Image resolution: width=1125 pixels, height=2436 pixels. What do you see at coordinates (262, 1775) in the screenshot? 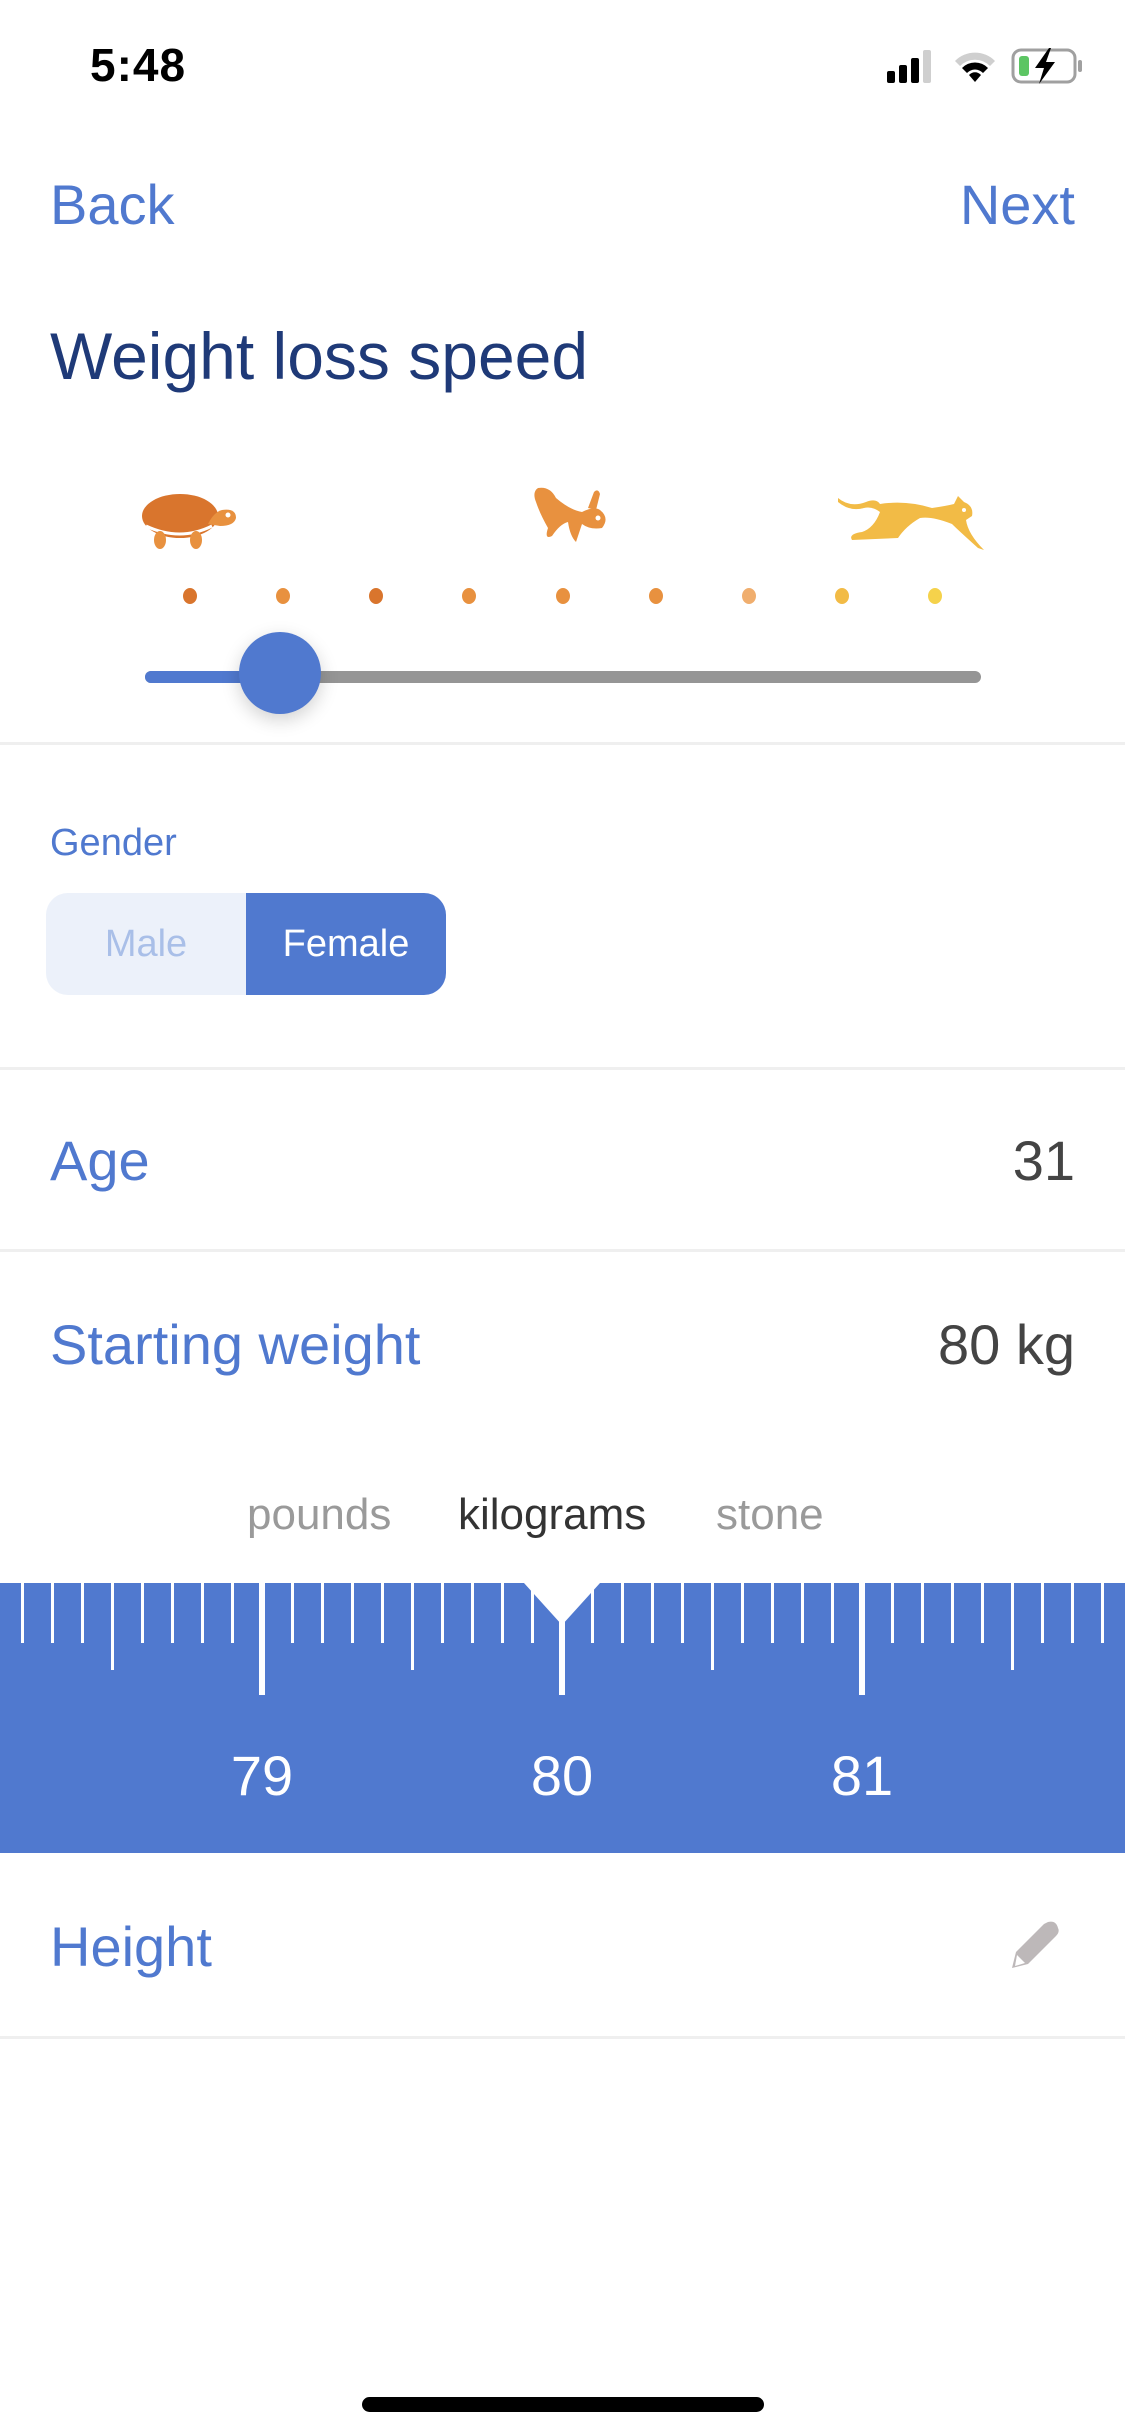
I see `ruler-label: 79` at bounding box center [262, 1775].